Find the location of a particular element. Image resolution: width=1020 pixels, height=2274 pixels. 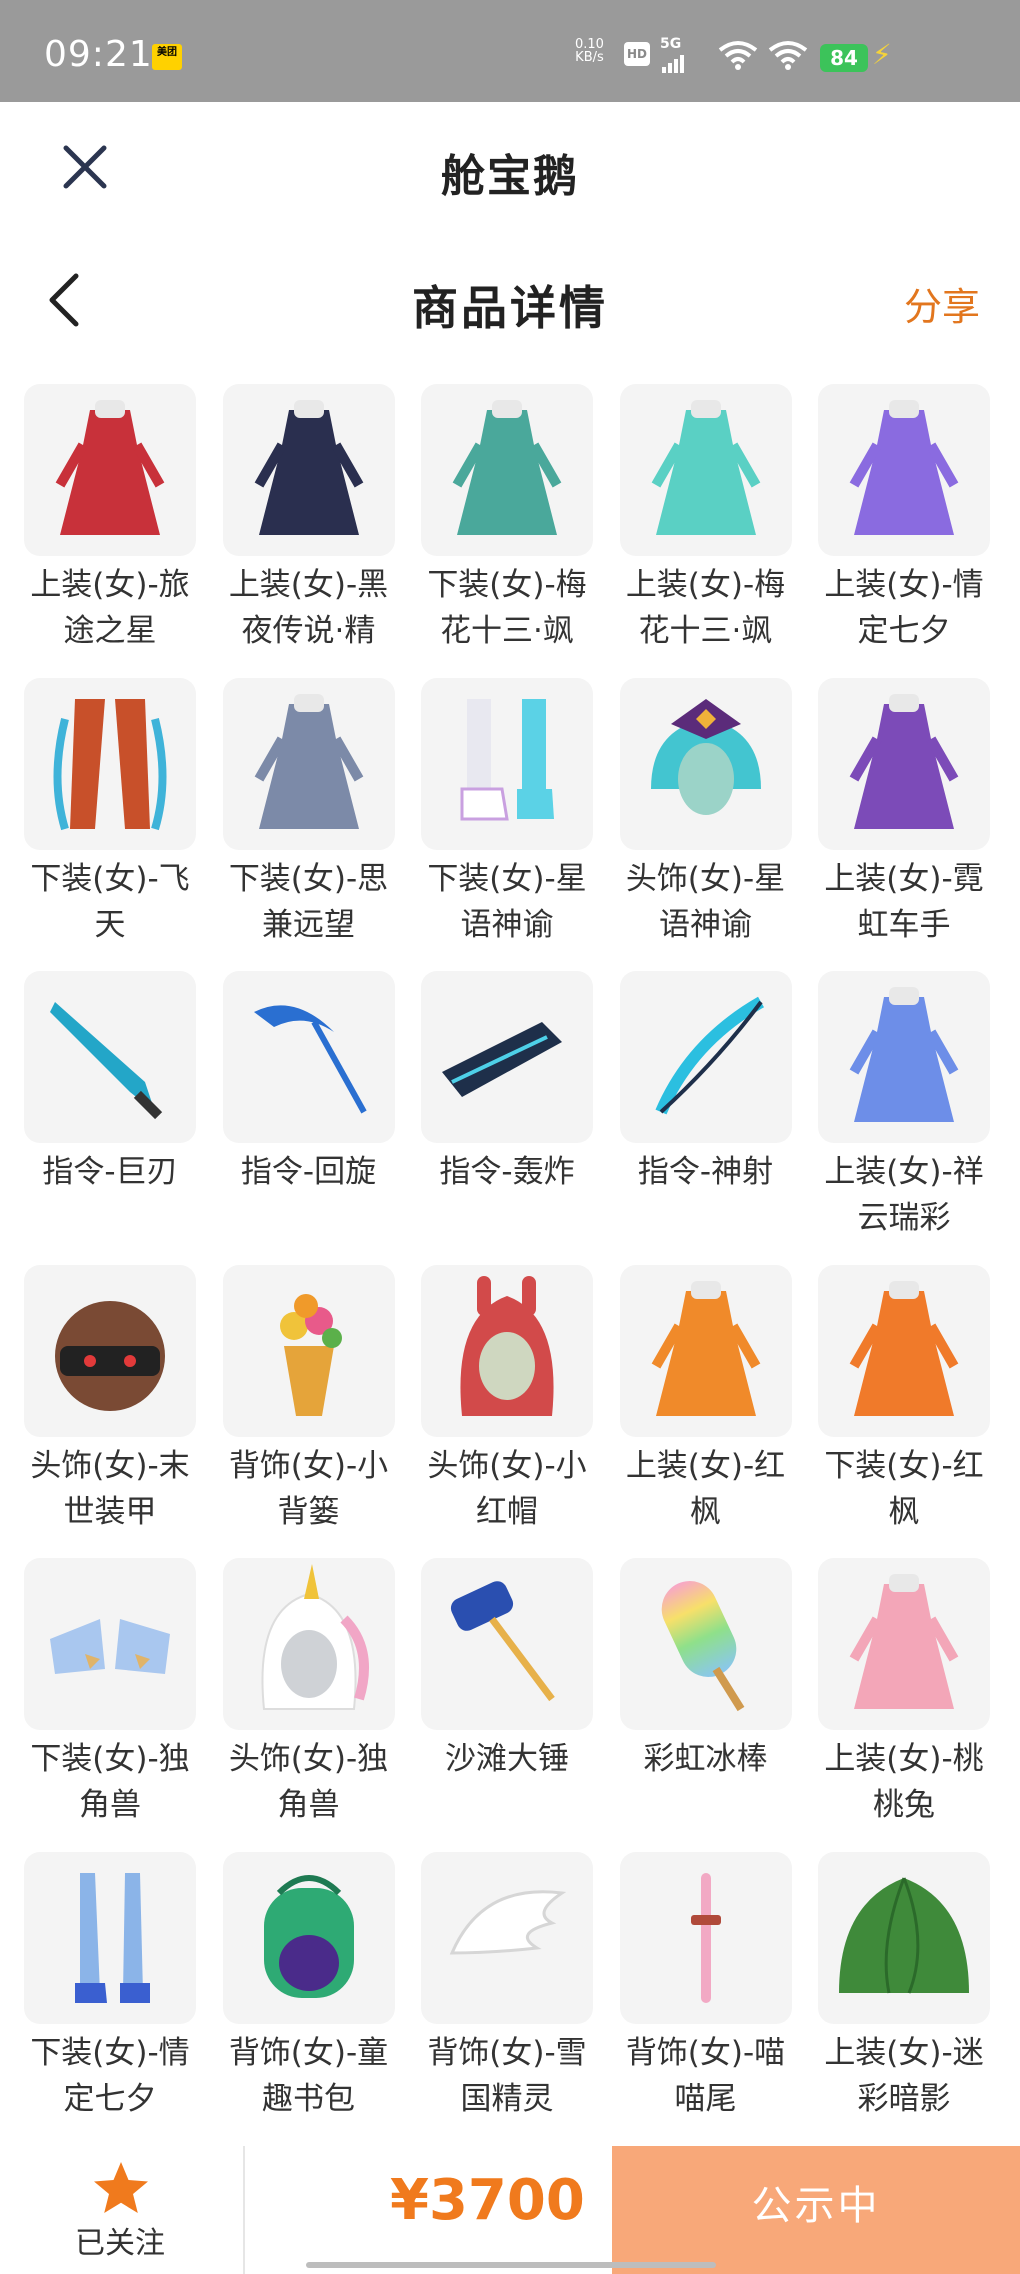

grid-item: 上装(女)-霓虹车手 is located at coordinates (904, 824).